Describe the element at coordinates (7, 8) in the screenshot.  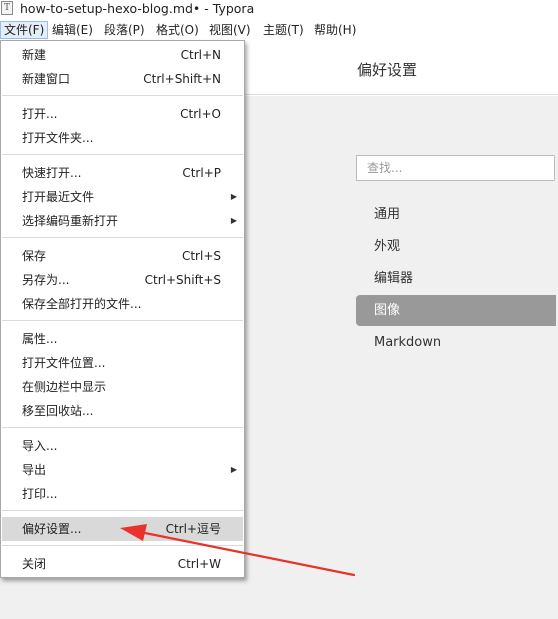
I see `typora-app-icon: T` at that location.